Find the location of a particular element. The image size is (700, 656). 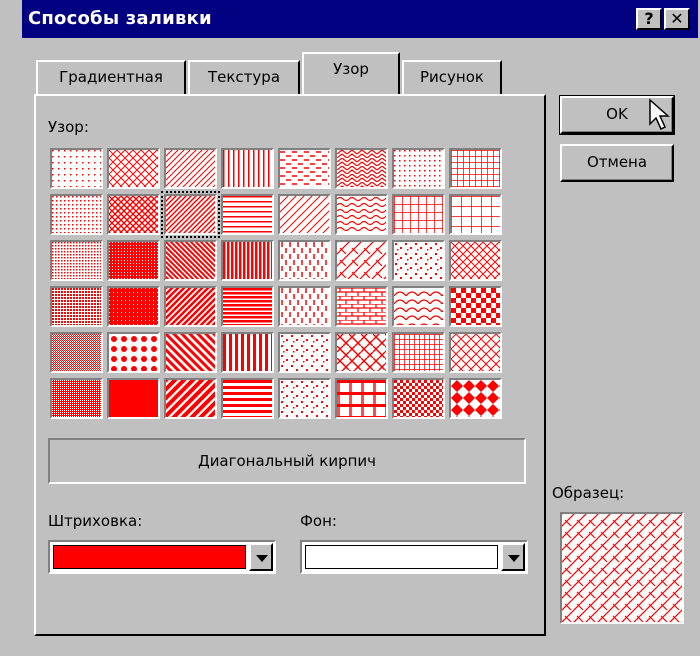

dialog-title: Способы заливки is located at coordinates (120, 18).